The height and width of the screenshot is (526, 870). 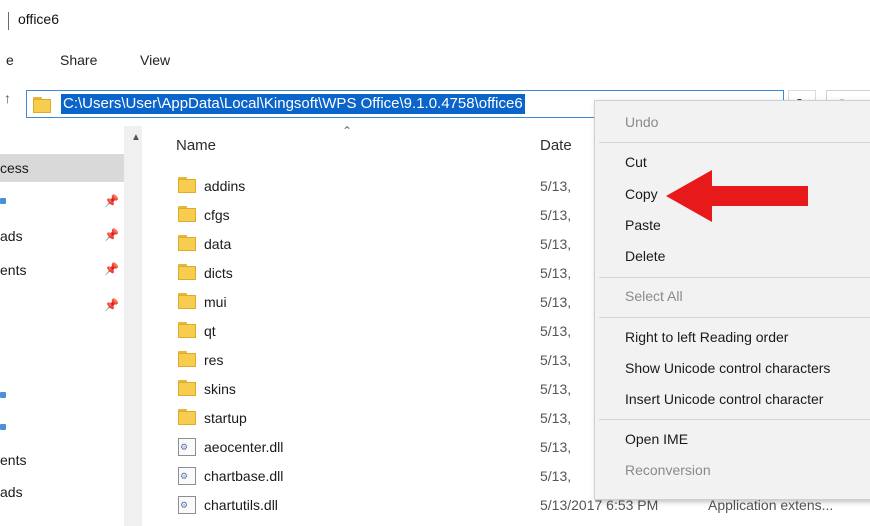 I want to click on nav-item-pictures: 📌, so click(x=62, y=306).